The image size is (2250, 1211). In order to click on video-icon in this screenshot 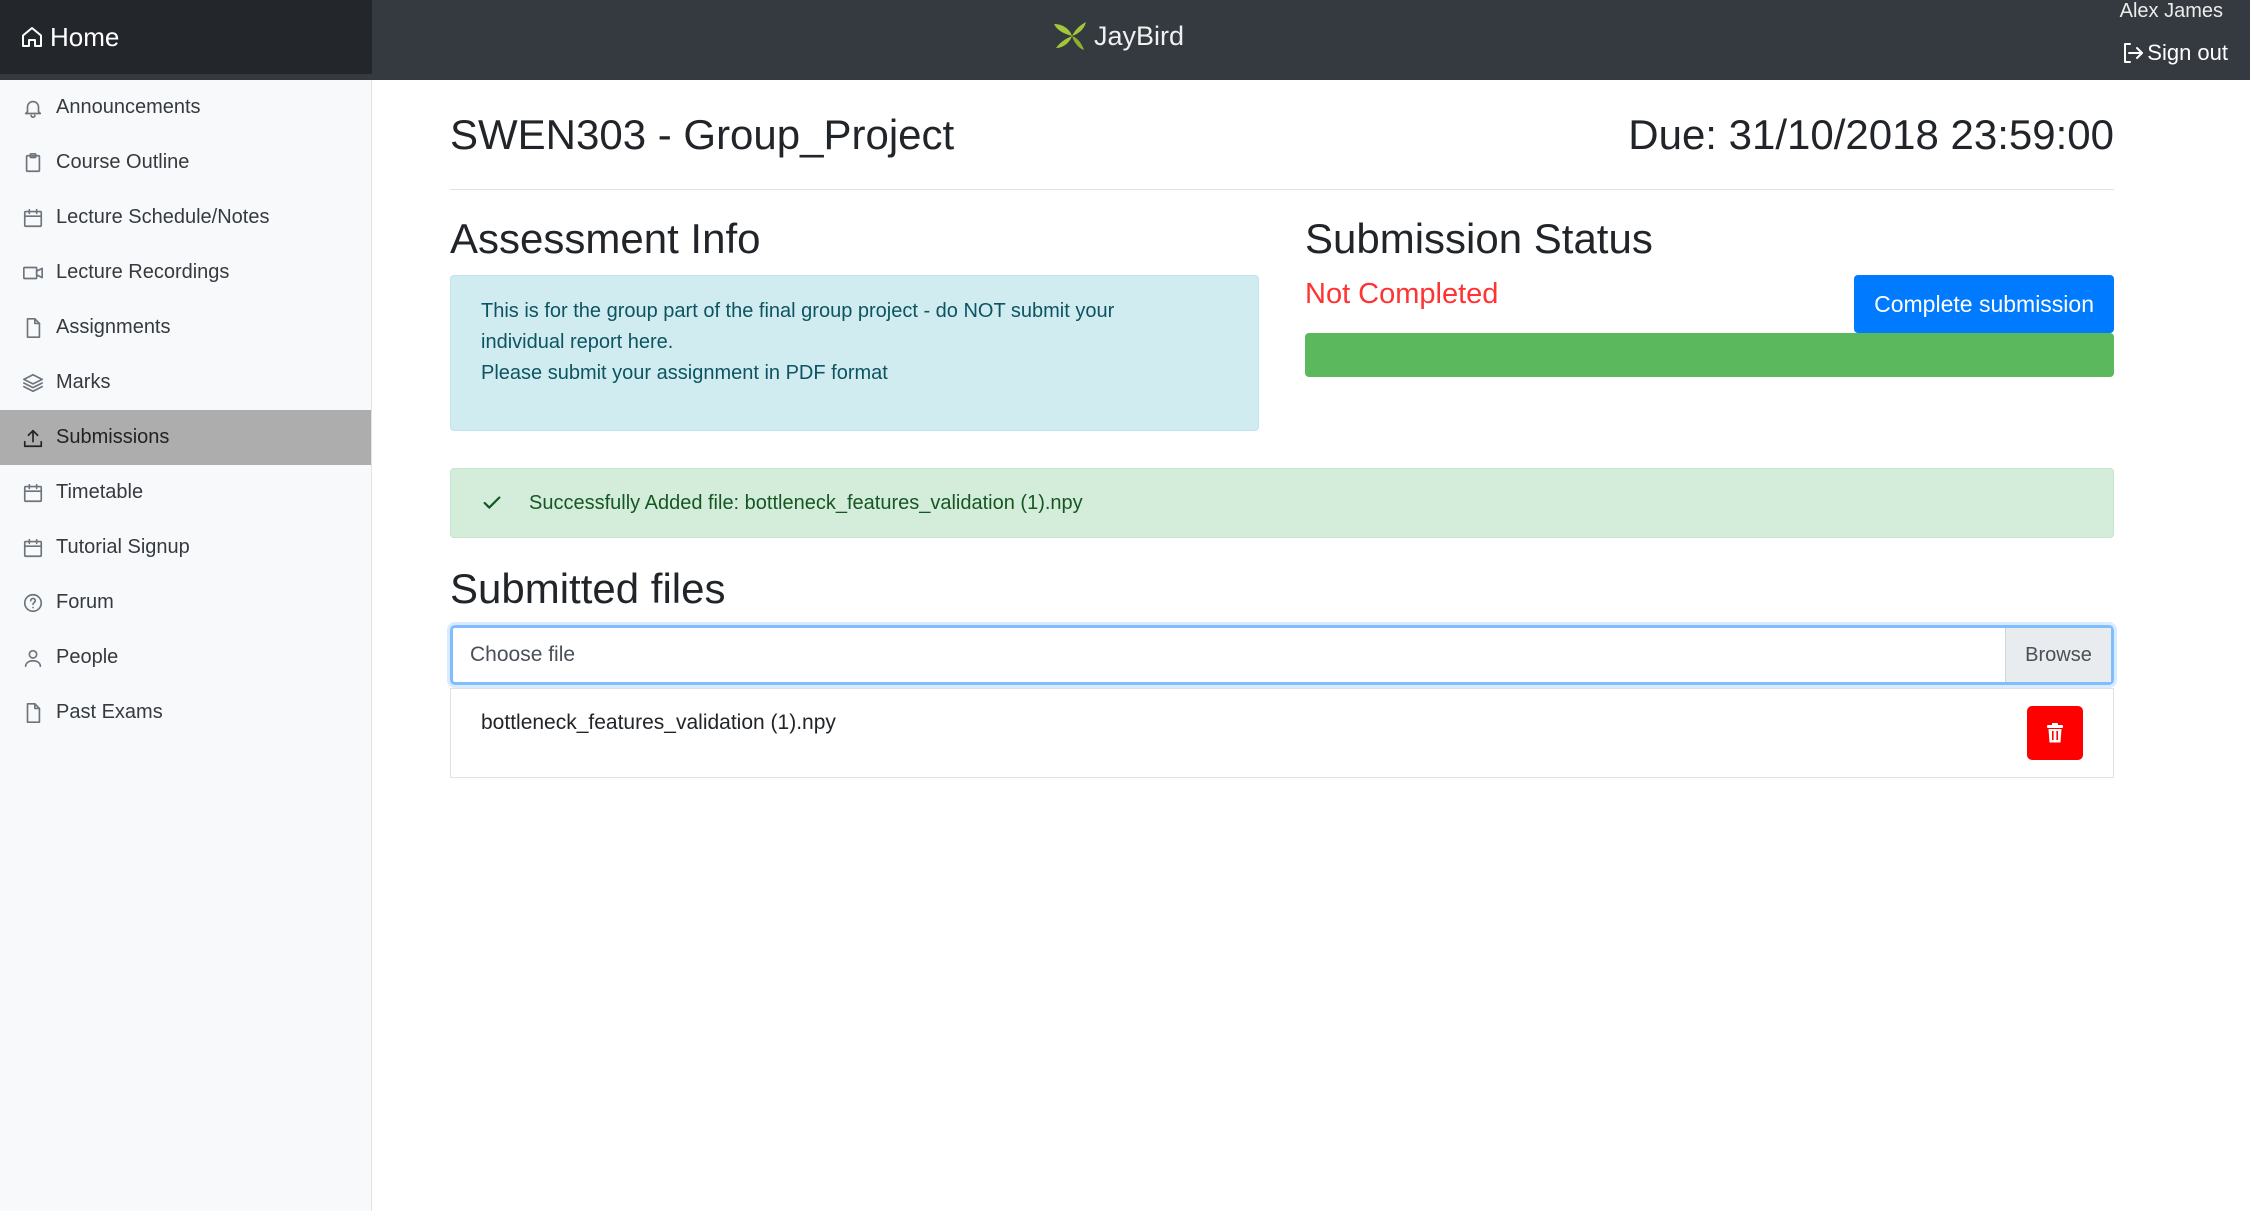, I will do `click(33, 272)`.